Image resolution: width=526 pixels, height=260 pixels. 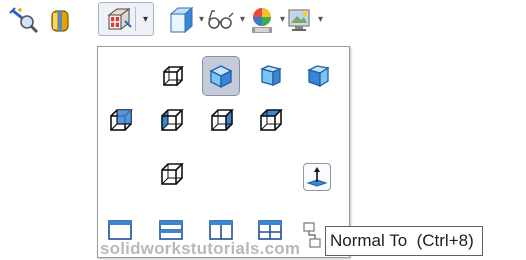 I want to click on front-view-button, so click(x=173, y=76).